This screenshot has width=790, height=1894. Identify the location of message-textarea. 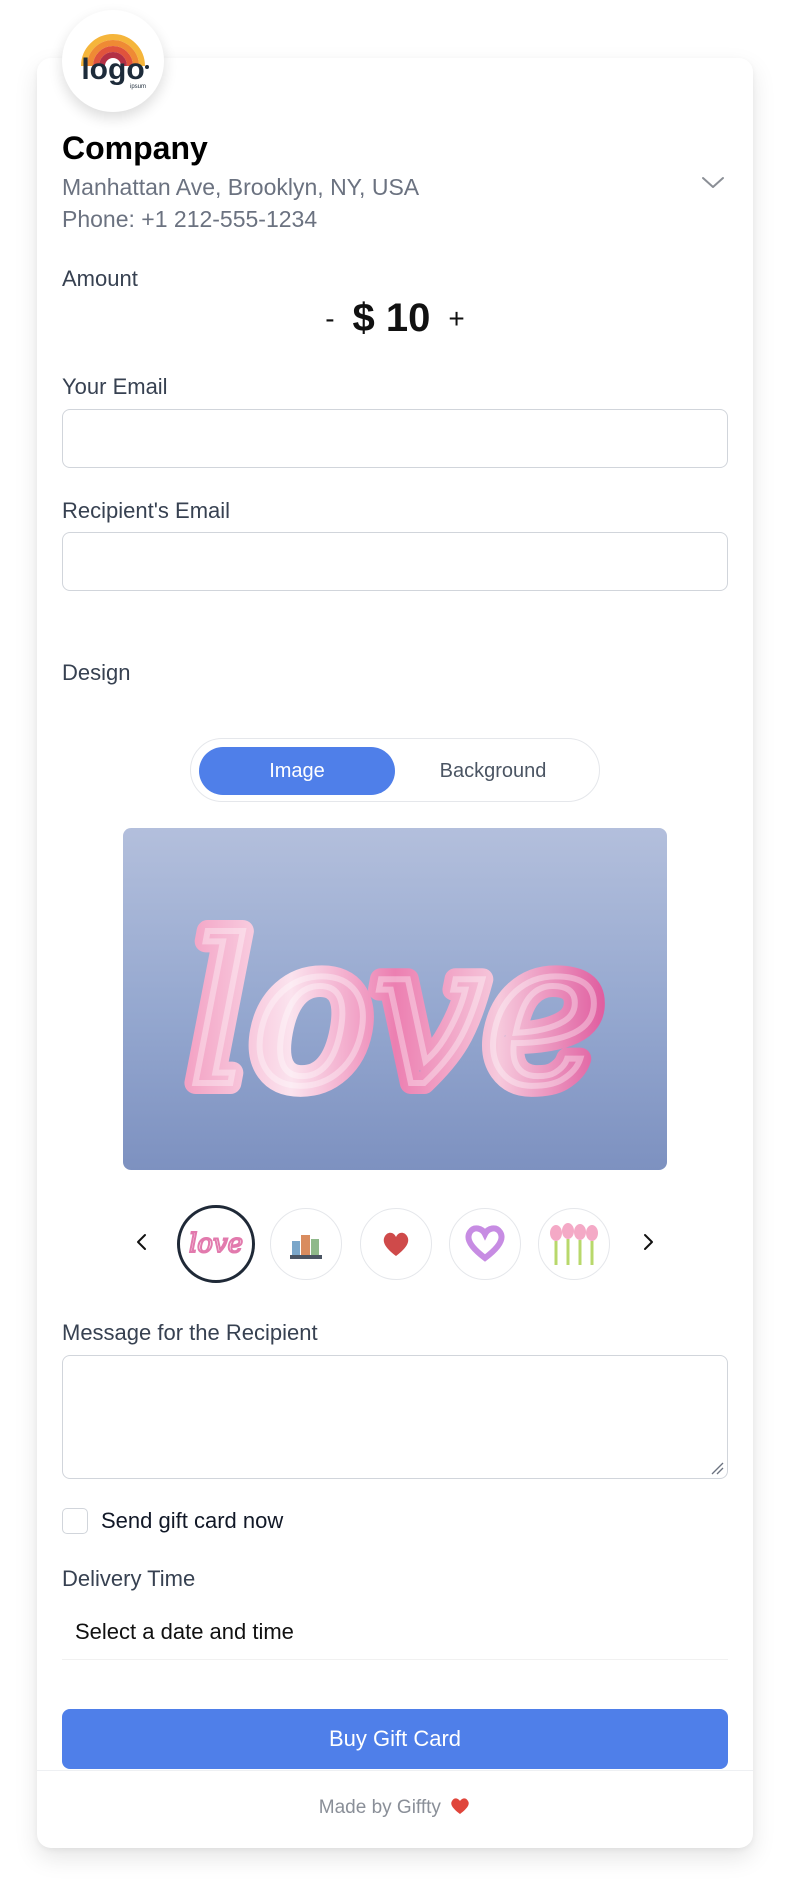
(395, 1417).